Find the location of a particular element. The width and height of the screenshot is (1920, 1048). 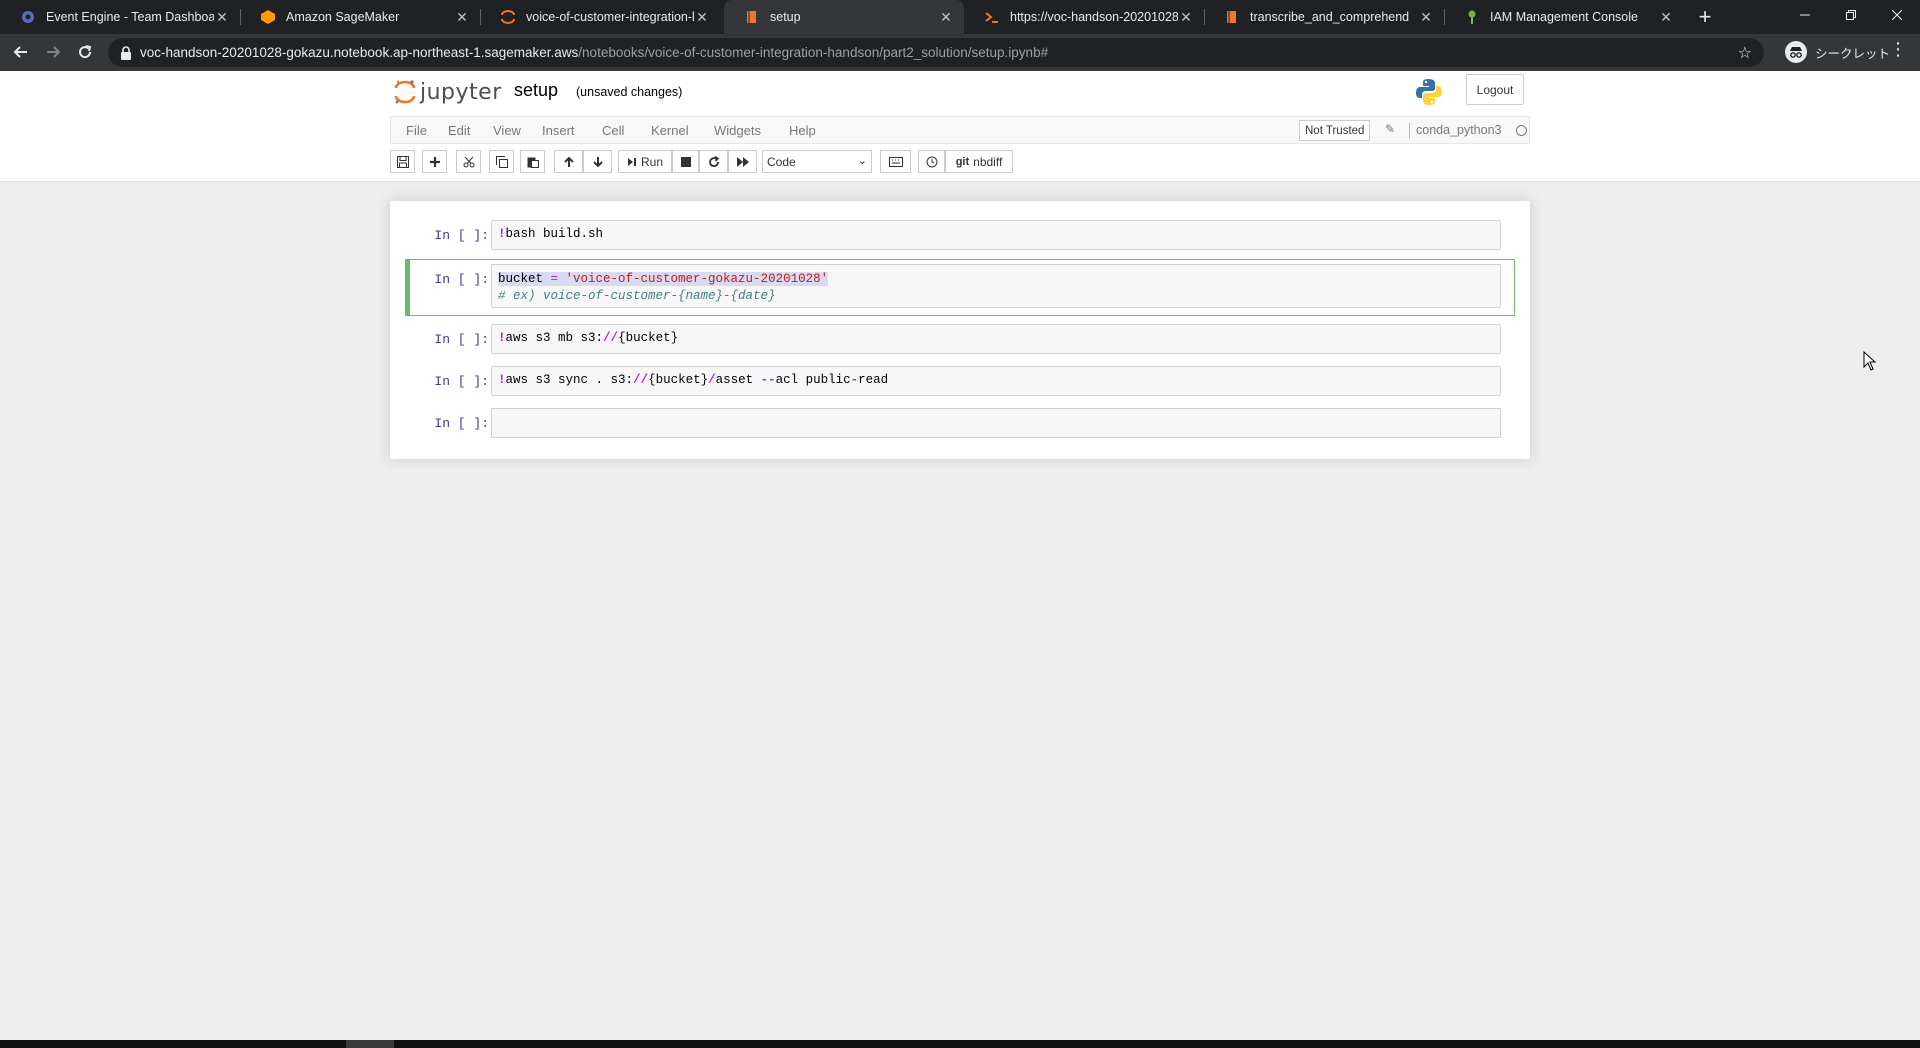

cell-input: !aws s3 mb s3://{bucket} is located at coordinates (996, 339).